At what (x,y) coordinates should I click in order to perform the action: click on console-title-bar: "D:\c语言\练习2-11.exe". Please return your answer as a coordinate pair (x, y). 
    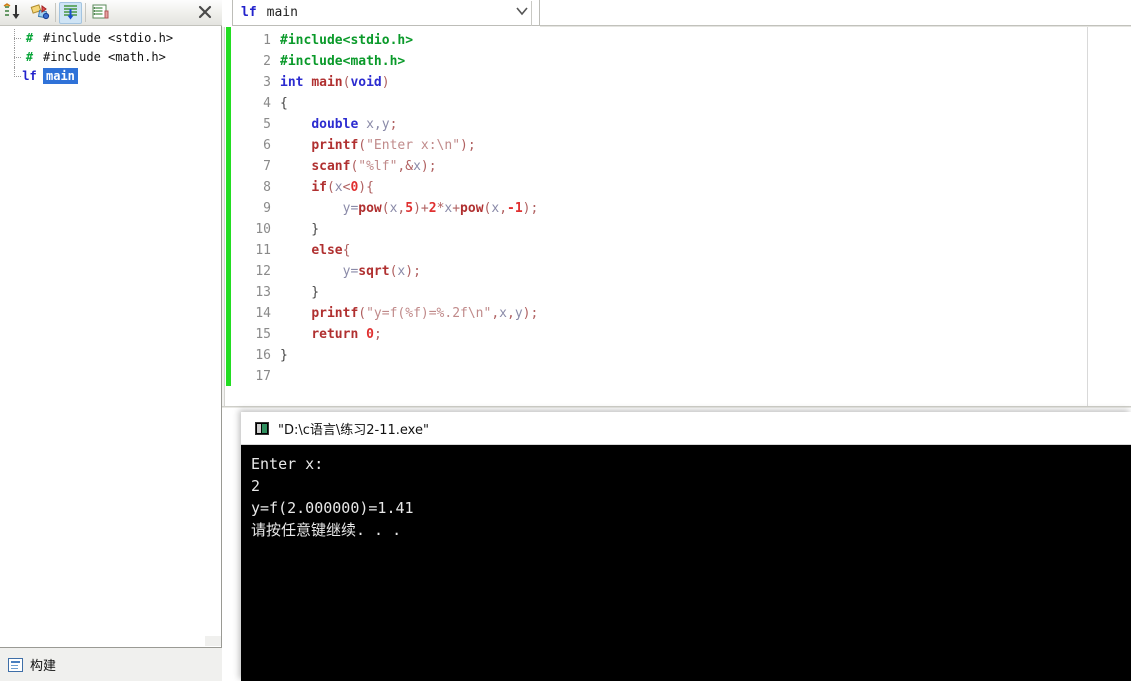
    Looking at the image, I should click on (686, 428).